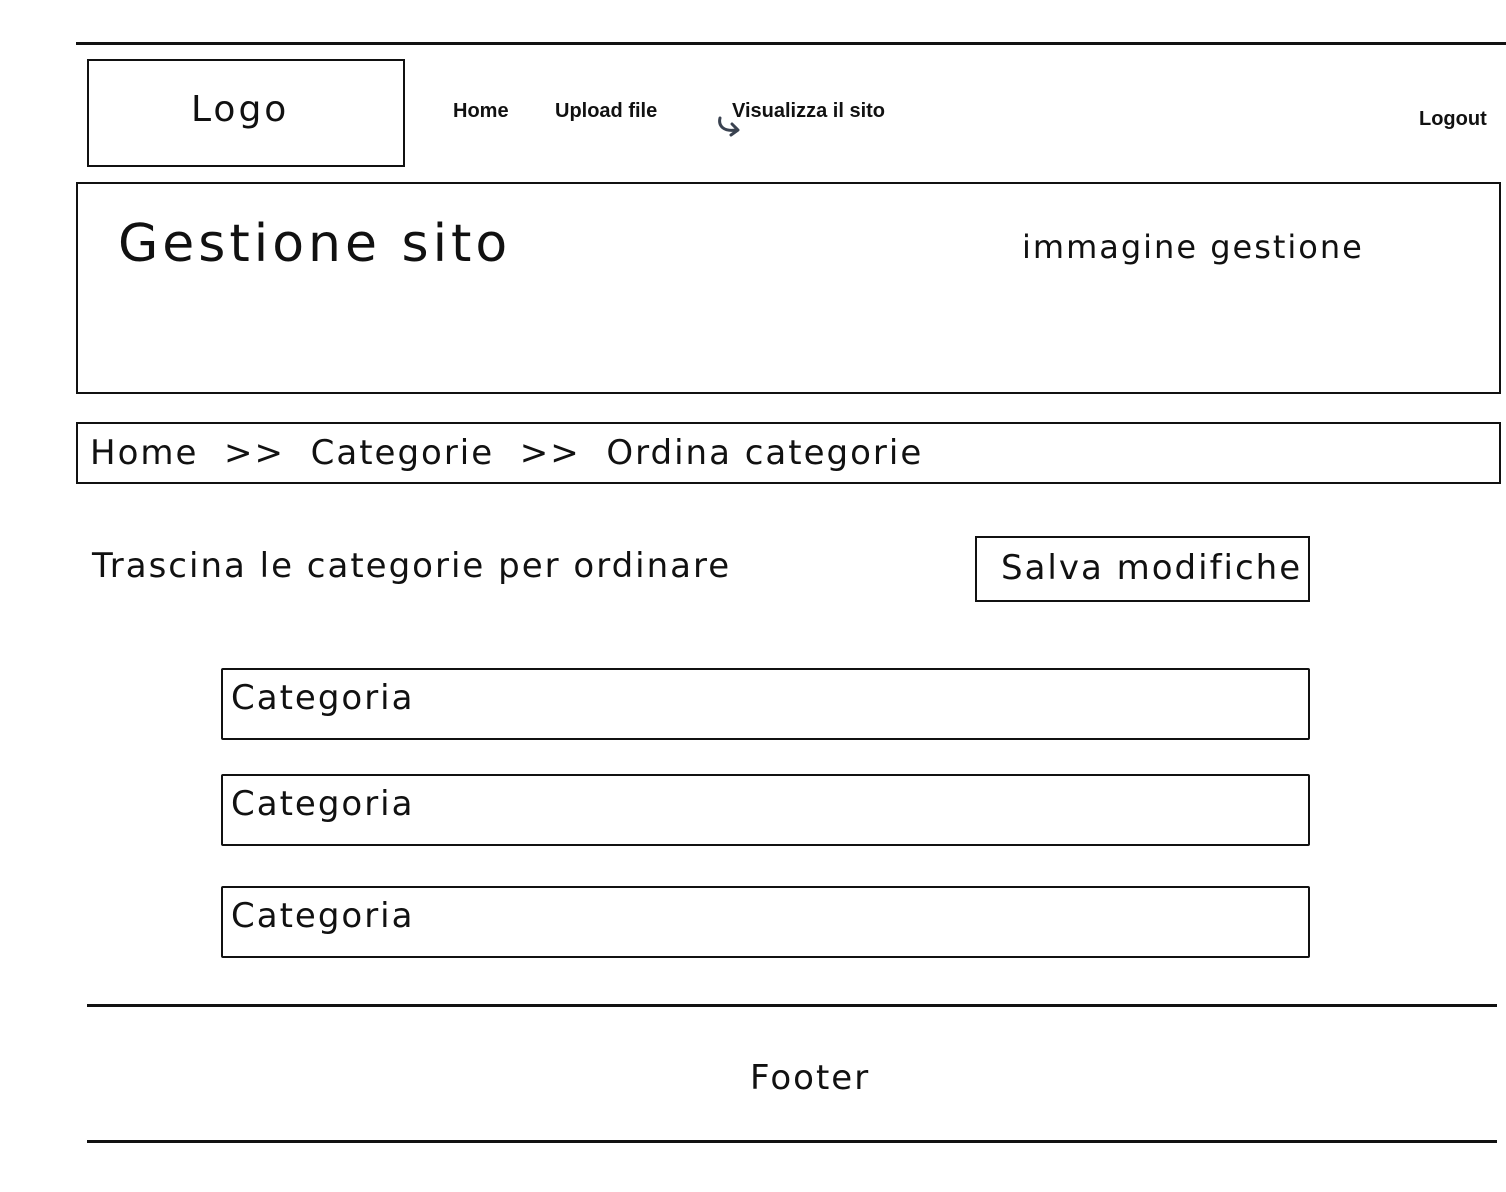 This screenshot has height=1192, width=1506. What do you see at coordinates (810, 1078) in the screenshot?
I see `footer-label: Footer` at bounding box center [810, 1078].